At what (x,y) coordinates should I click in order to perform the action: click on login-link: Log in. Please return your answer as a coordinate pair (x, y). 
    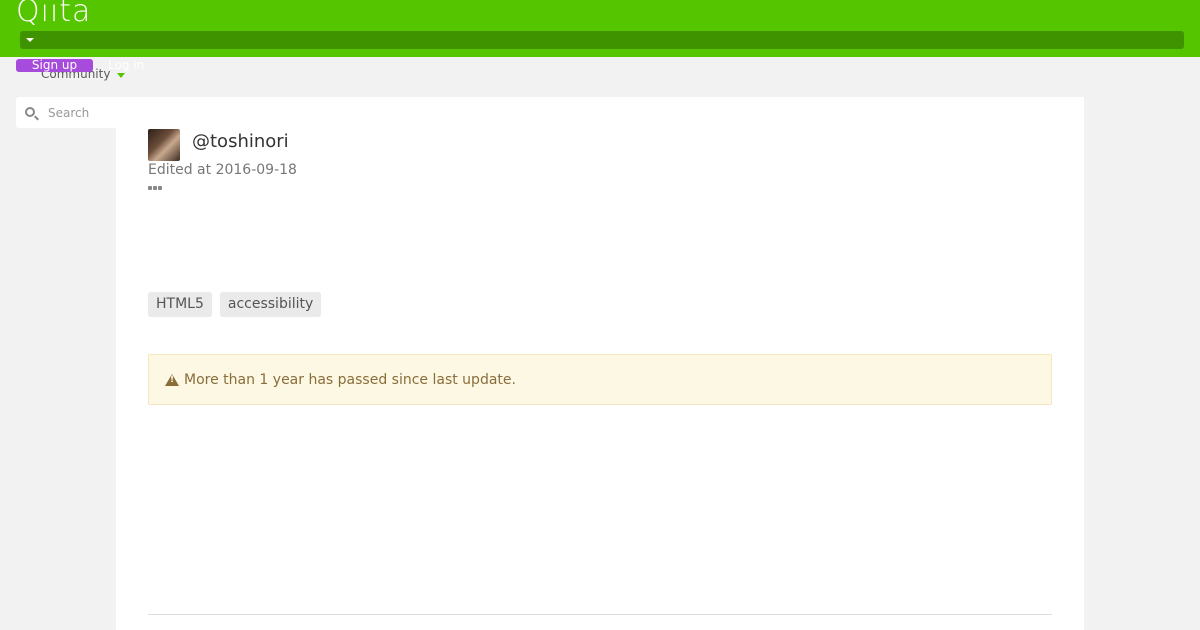
    Looking at the image, I should click on (126, 65).